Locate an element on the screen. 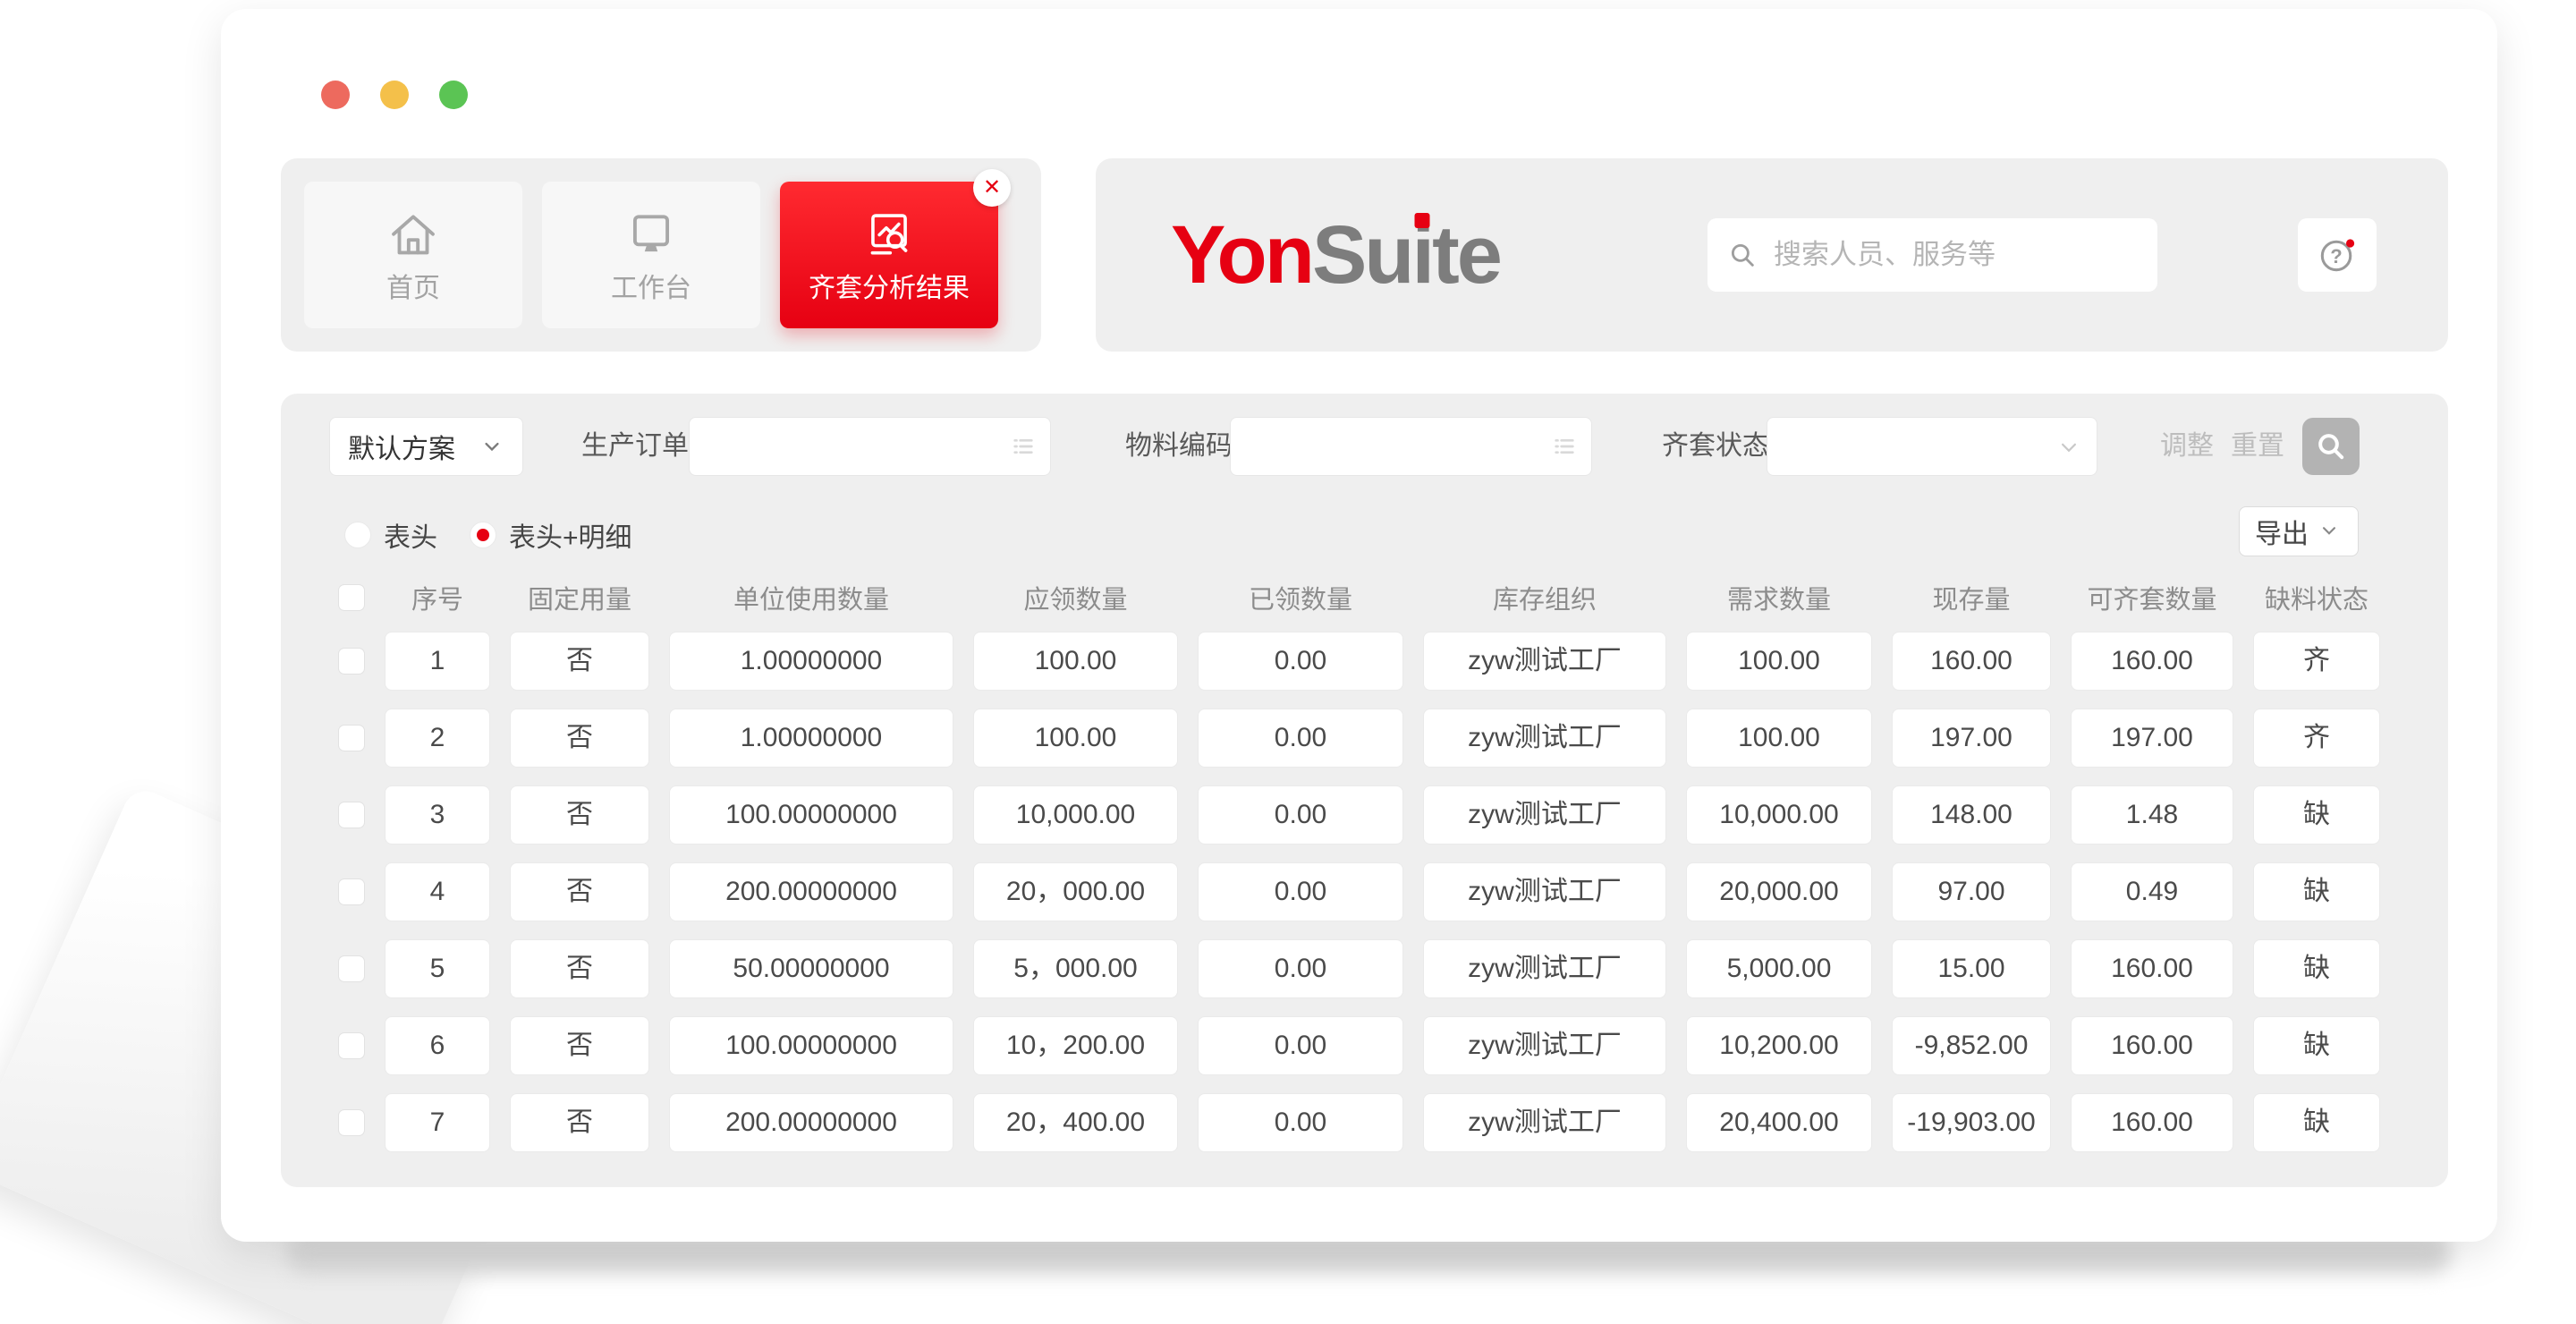 The image size is (2576, 1324). tab-home-label: 首页 is located at coordinates (413, 288).